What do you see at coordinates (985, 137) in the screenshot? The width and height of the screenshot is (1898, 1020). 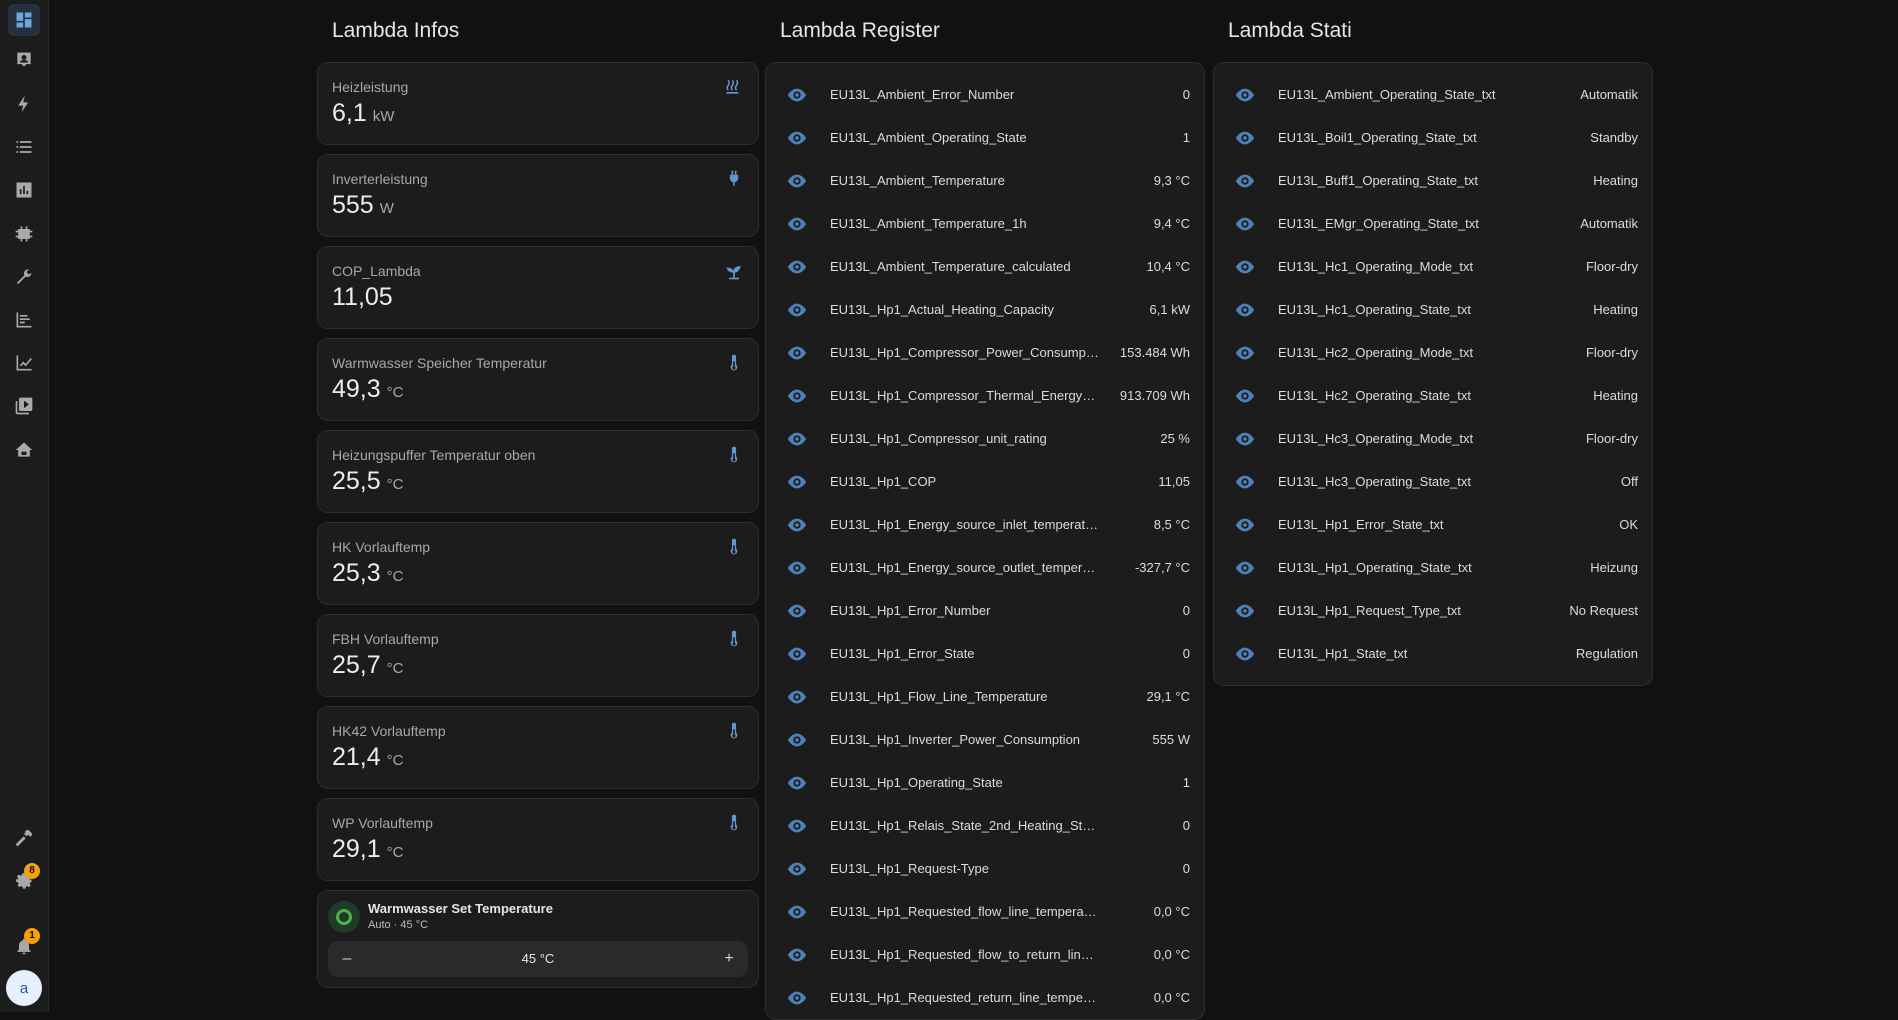 I see `entity-row: EU13L_Ambient_Operating_State 1` at bounding box center [985, 137].